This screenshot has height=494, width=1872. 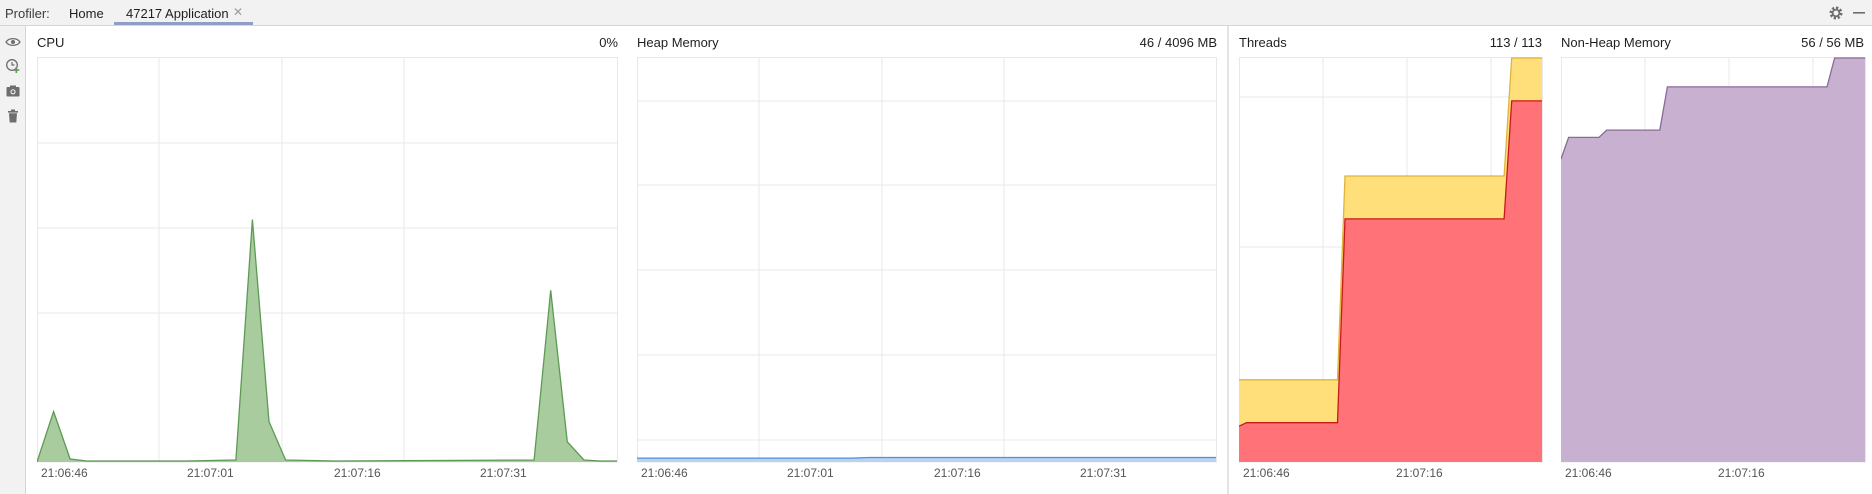 I want to click on tab-bar: Profiler: Home 47217 Application ✕, so click(x=936, y=13).